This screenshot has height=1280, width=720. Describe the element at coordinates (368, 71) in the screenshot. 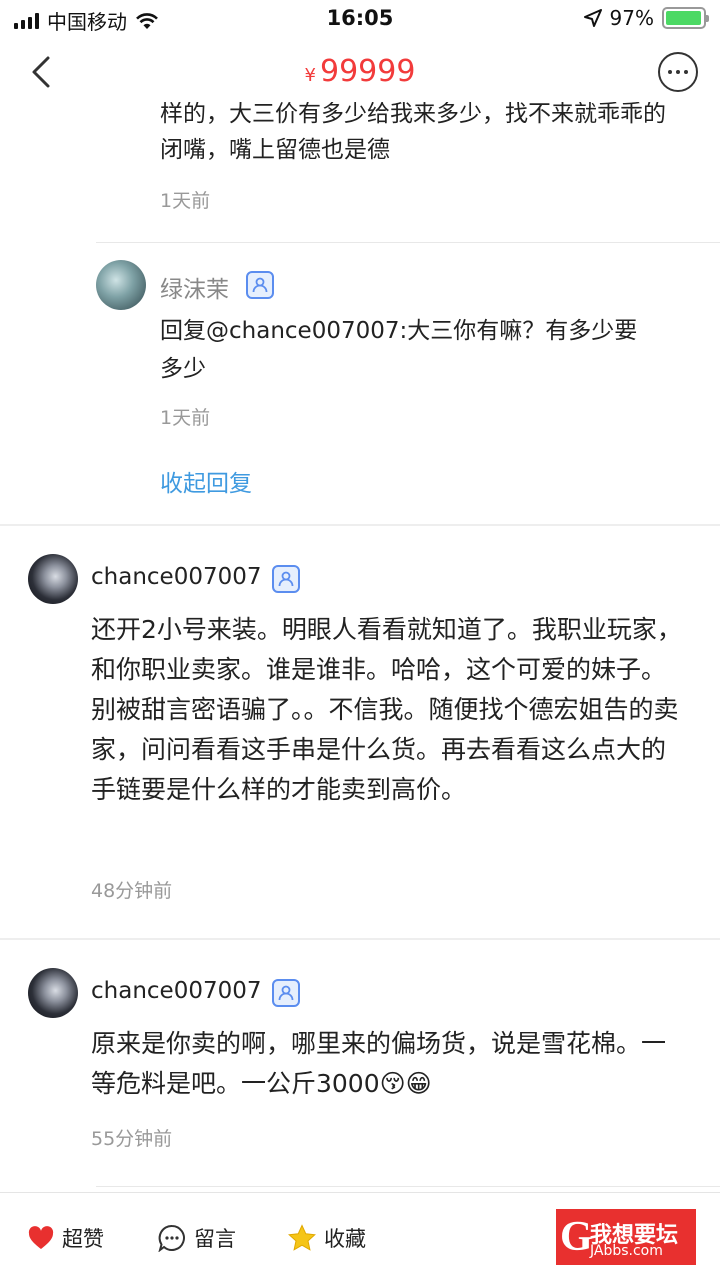

I see `price-value: 99999` at that location.